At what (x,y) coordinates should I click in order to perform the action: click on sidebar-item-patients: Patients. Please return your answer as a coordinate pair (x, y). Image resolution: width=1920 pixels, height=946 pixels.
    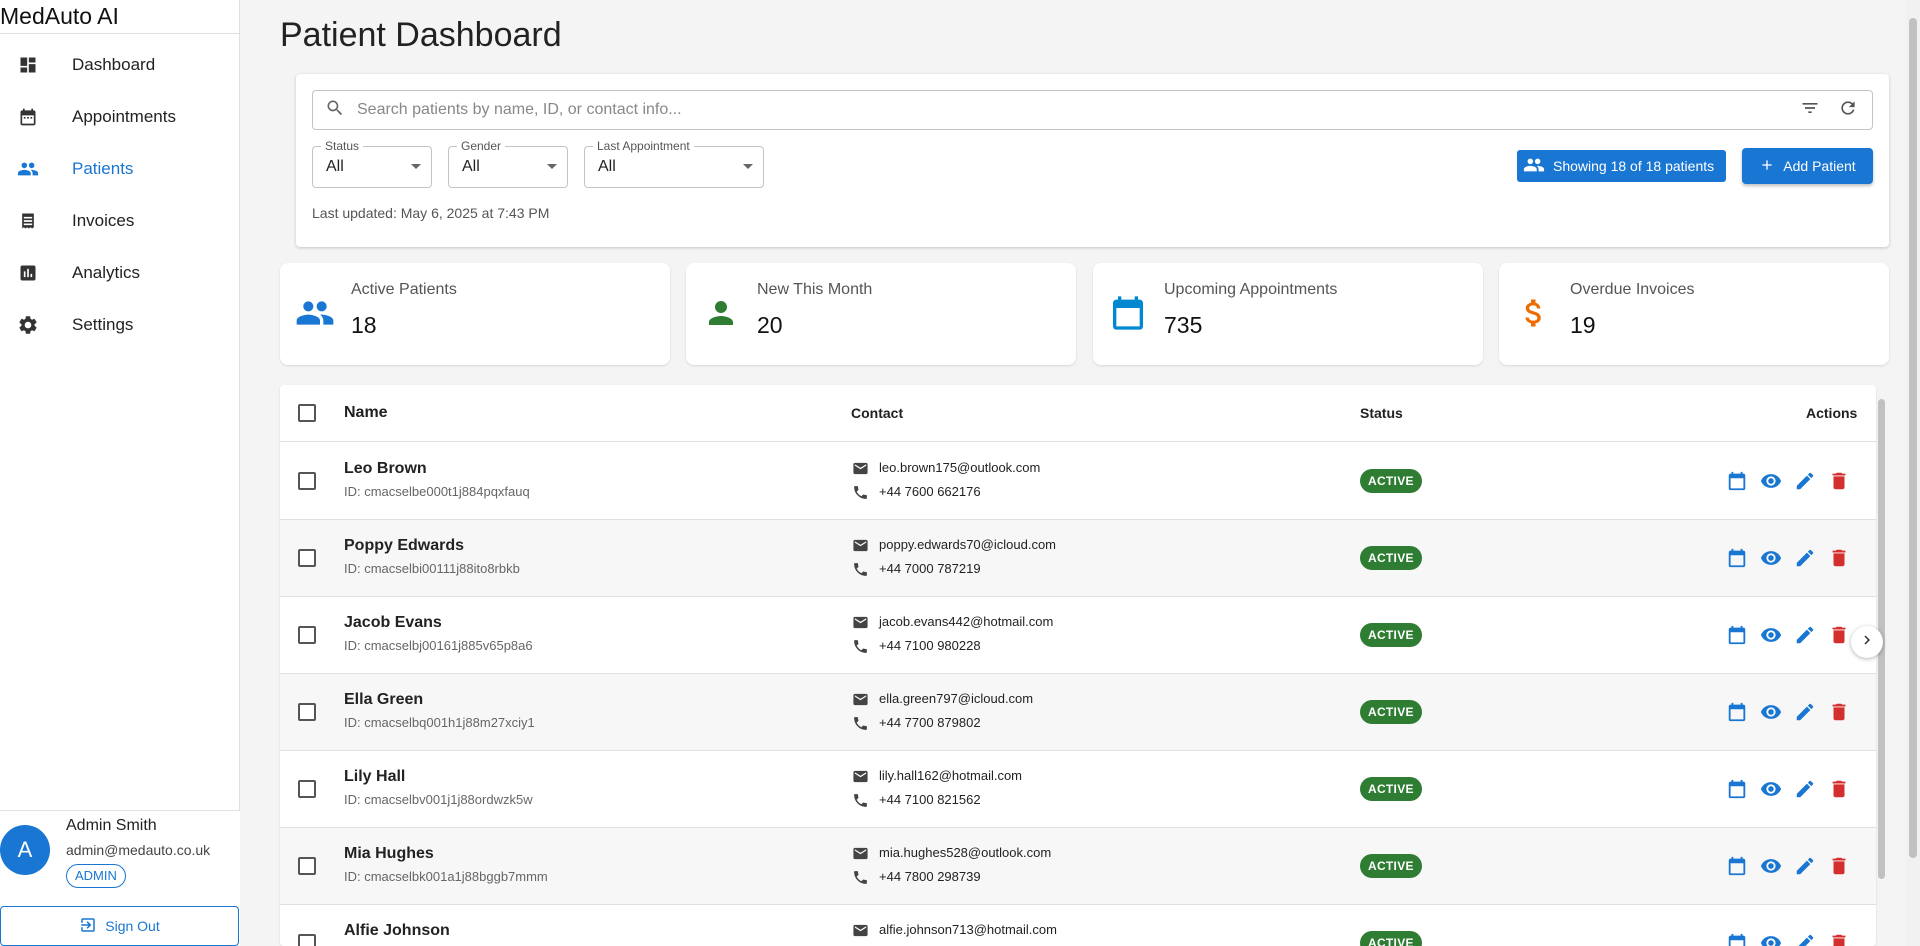
    Looking at the image, I should click on (119, 169).